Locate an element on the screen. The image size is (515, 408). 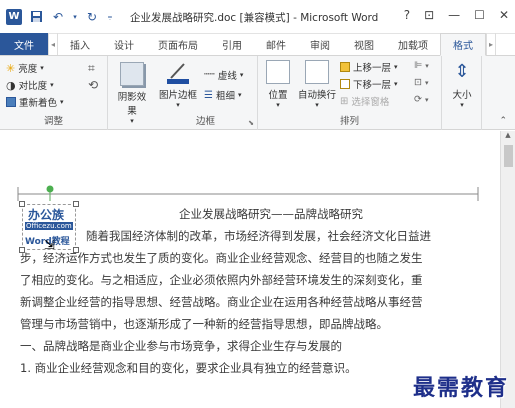
shadow-effects-label: 阴影效果 is located at coordinates (132, 104).